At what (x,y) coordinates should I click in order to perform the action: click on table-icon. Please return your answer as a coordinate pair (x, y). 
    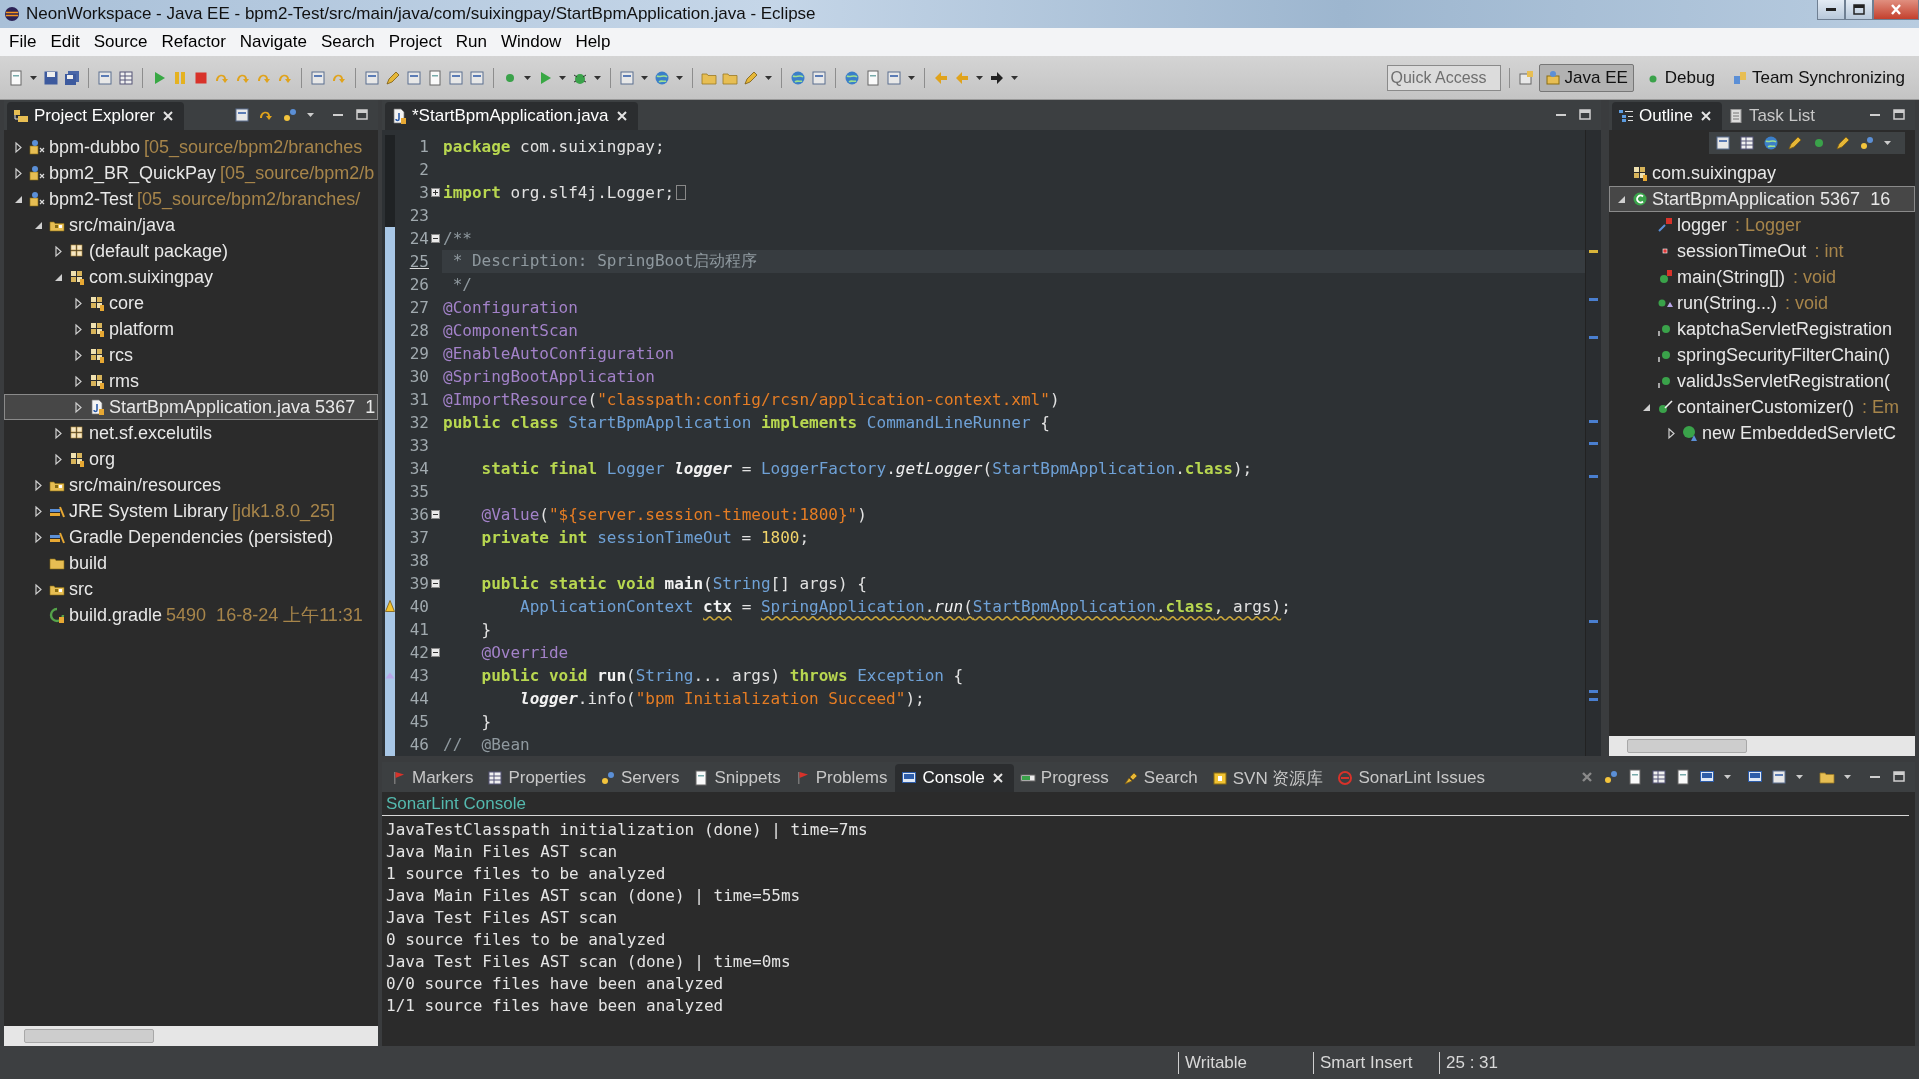
    Looking at the image, I should click on (1659, 777).